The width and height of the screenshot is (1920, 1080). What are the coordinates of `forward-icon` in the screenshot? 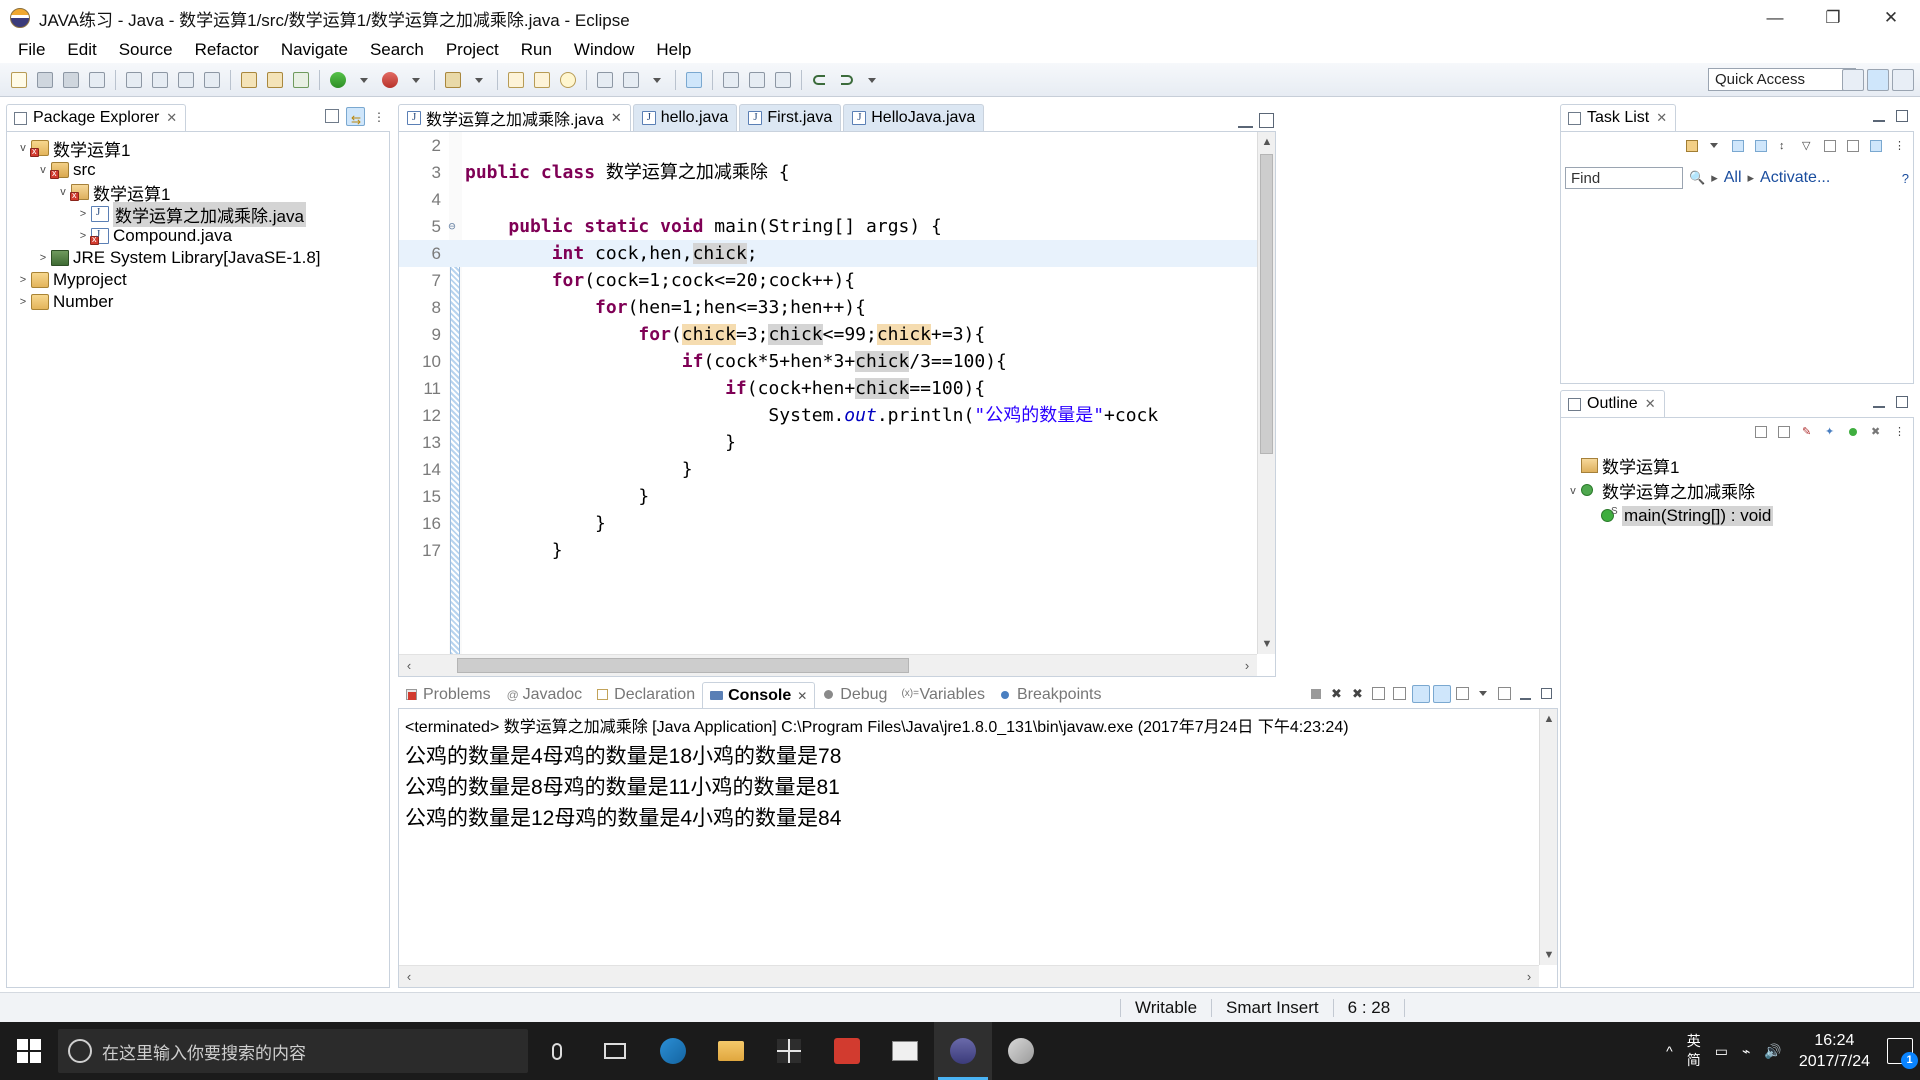 It's located at (846, 80).